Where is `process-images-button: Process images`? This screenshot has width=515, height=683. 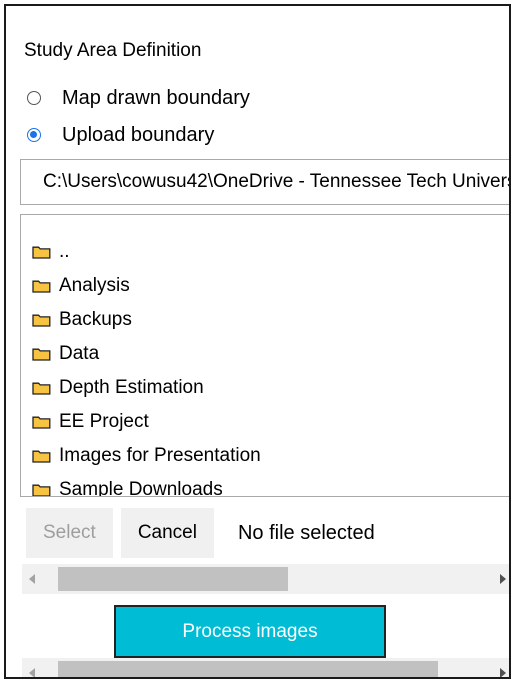 process-images-button: Process images is located at coordinates (250, 631).